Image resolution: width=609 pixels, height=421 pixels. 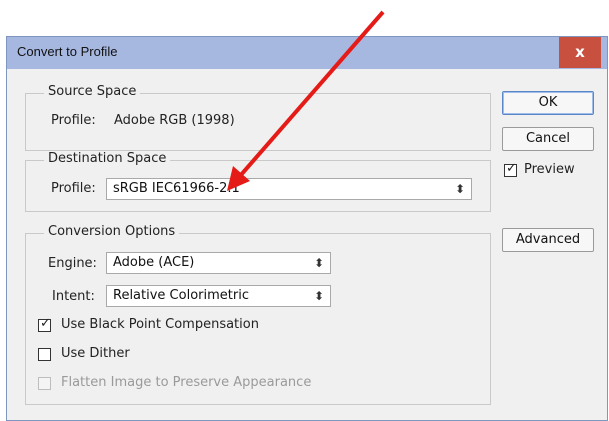 I want to click on black-point-label: Use Black Point Compensation, so click(x=160, y=324).